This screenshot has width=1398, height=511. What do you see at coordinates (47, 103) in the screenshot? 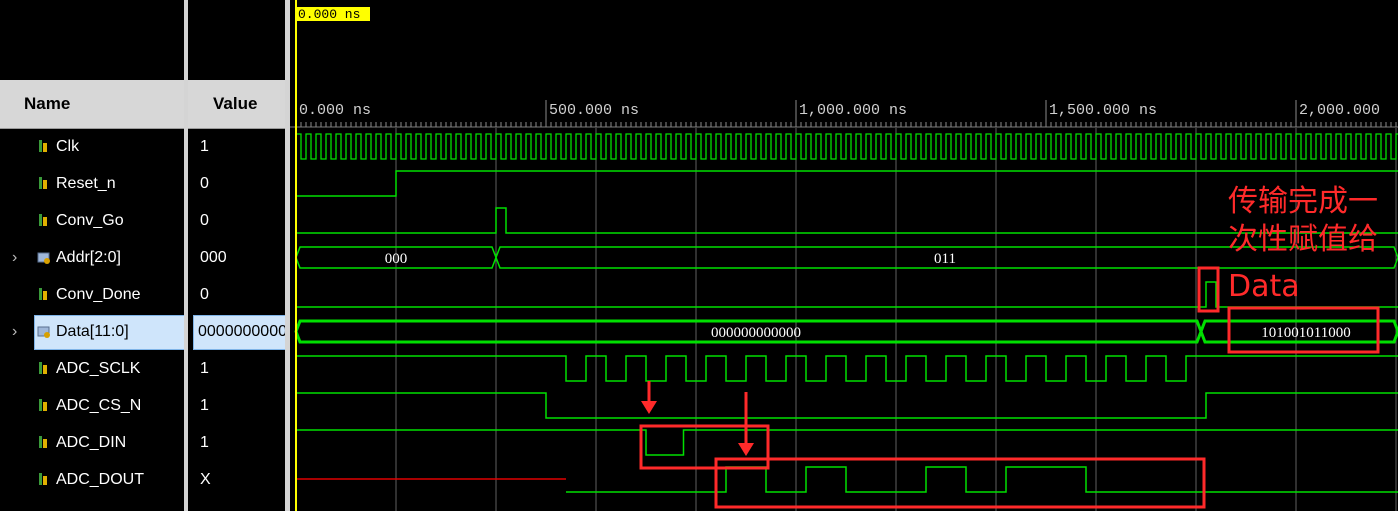
I see `name-header-label: Name` at bounding box center [47, 103].